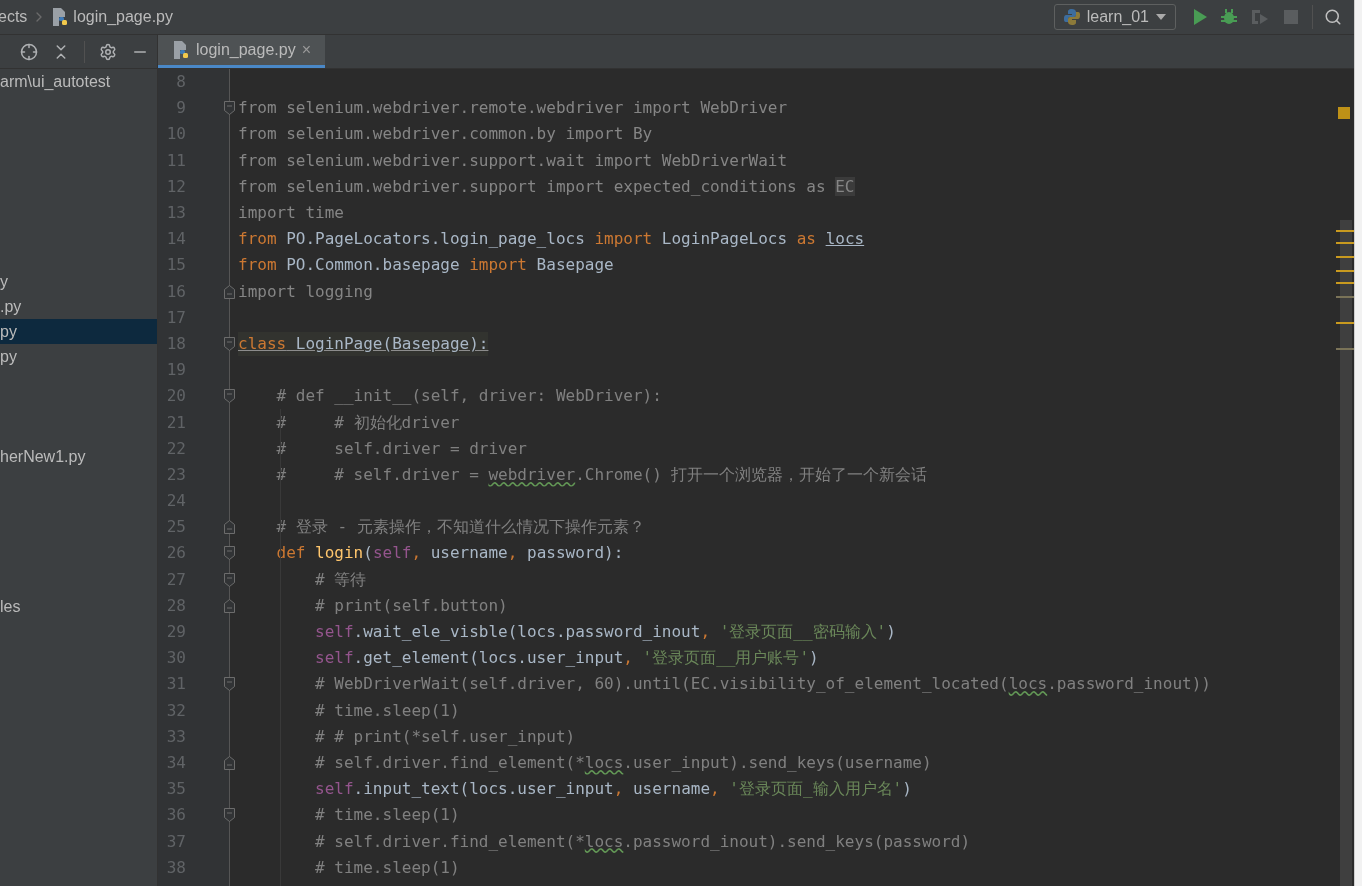 Image resolution: width=1362 pixels, height=886 pixels. What do you see at coordinates (411, 605) in the screenshot?
I see `code-line: # print(self.button)` at bounding box center [411, 605].